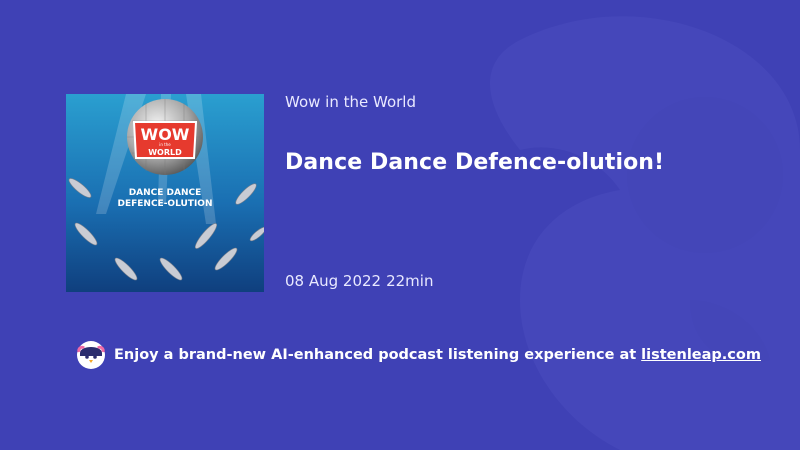 The width and height of the screenshot is (800, 450). I want to click on svg-text: DEFENCE-OLUTION, so click(165, 204).